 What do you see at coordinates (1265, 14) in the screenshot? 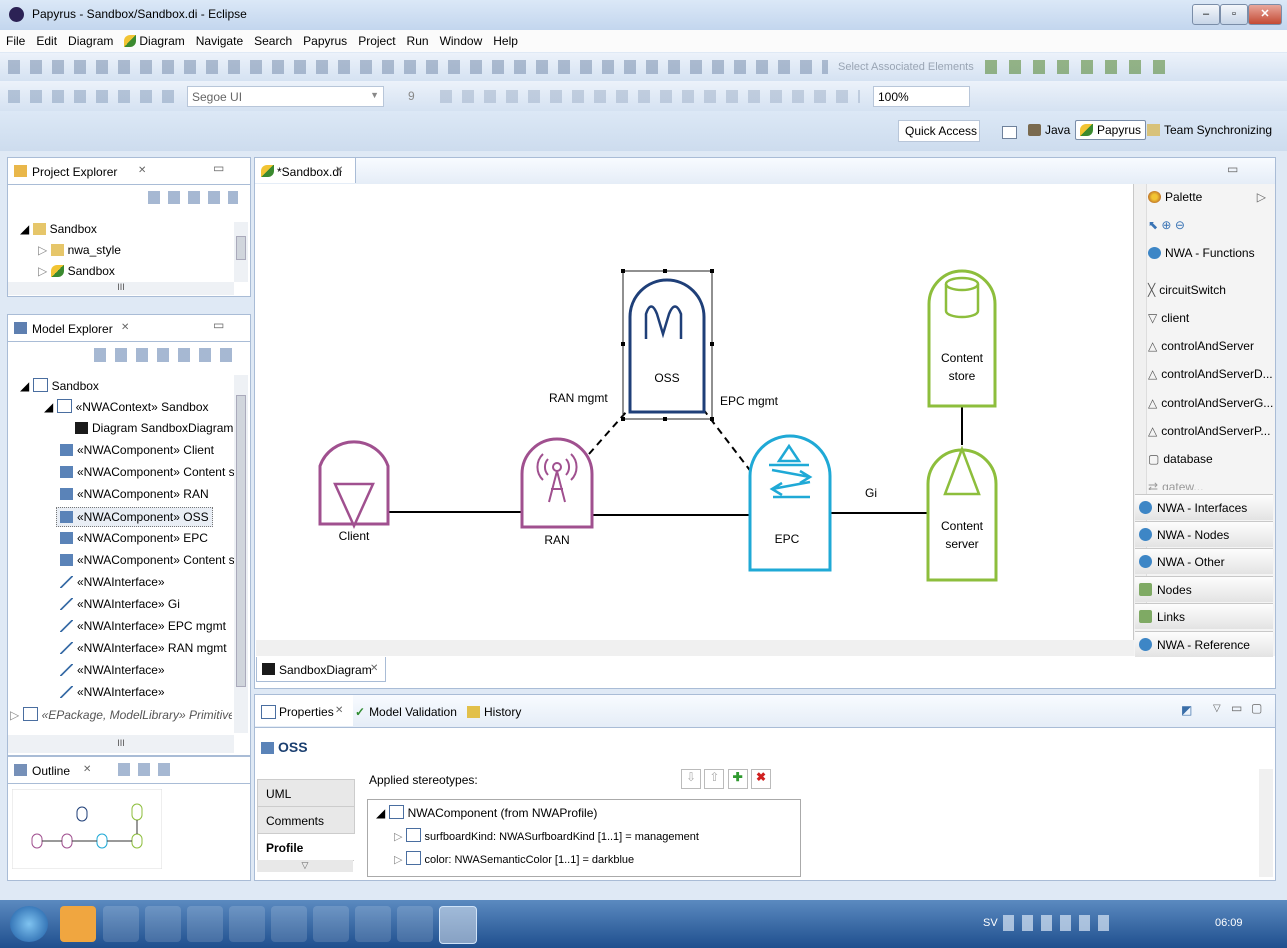
I see `close-button: ✕` at bounding box center [1265, 14].